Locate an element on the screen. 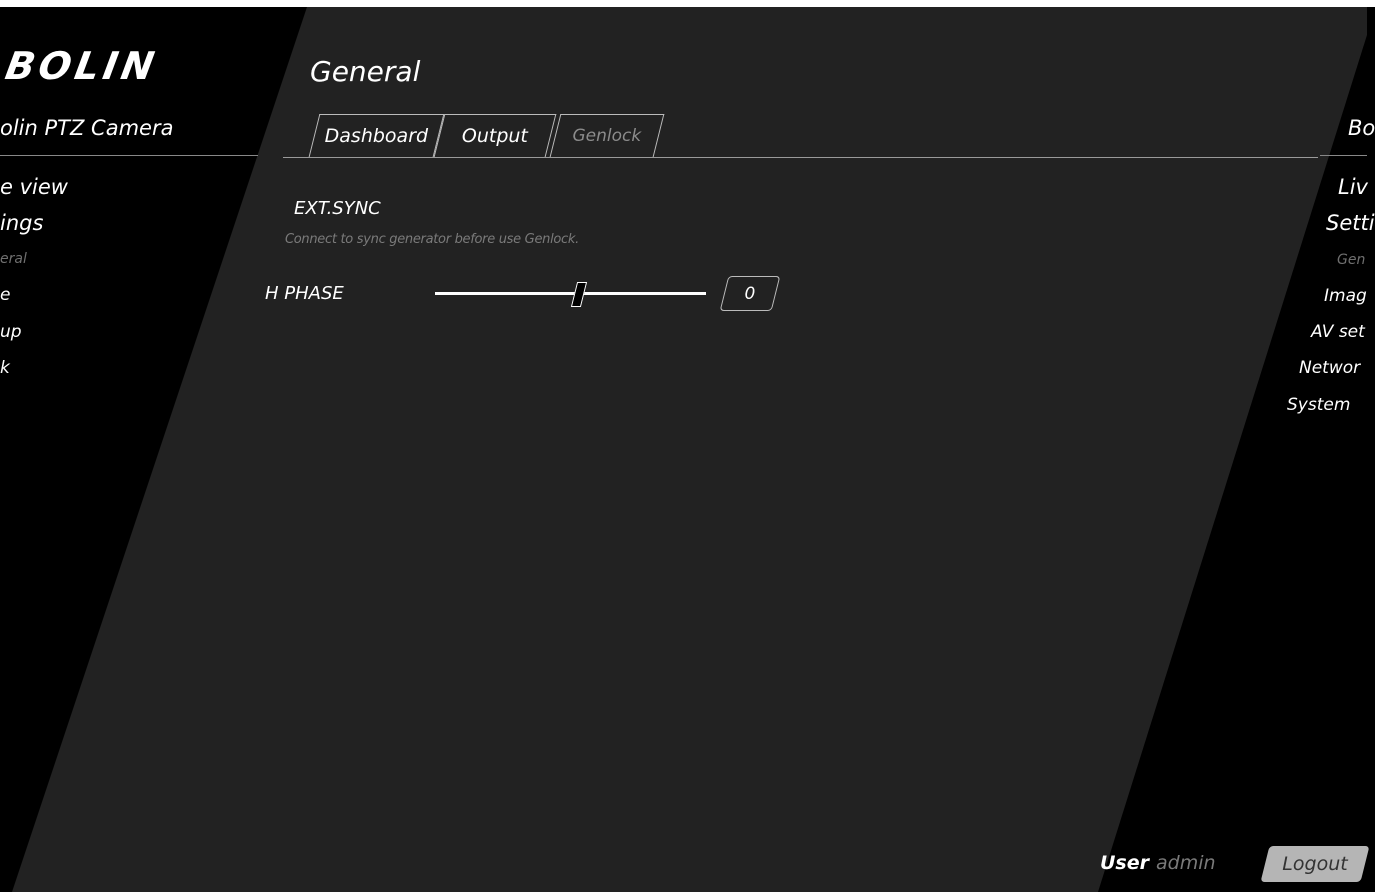 This screenshot has height=892, width=1375. sidebar-item-av-setup: up is located at coordinates (11, 332).